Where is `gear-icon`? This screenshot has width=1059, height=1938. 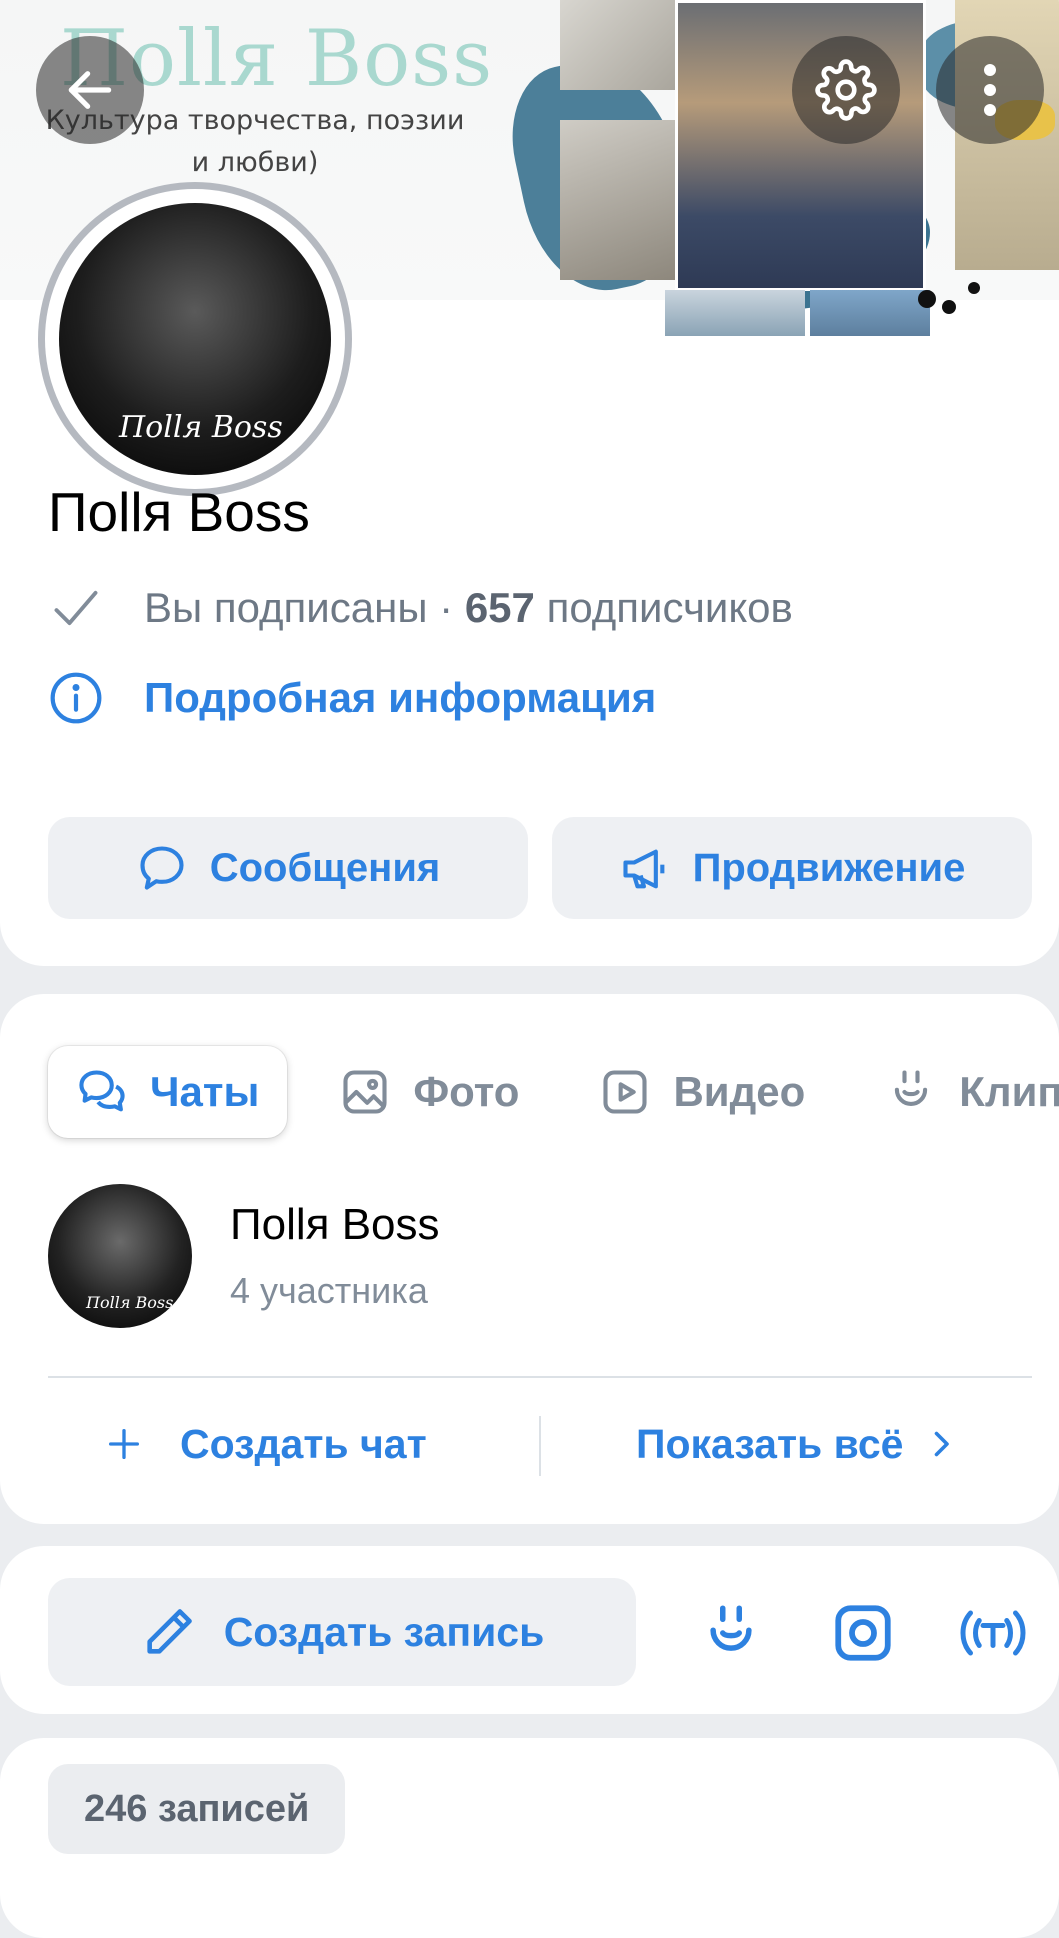
gear-icon is located at coordinates (846, 90).